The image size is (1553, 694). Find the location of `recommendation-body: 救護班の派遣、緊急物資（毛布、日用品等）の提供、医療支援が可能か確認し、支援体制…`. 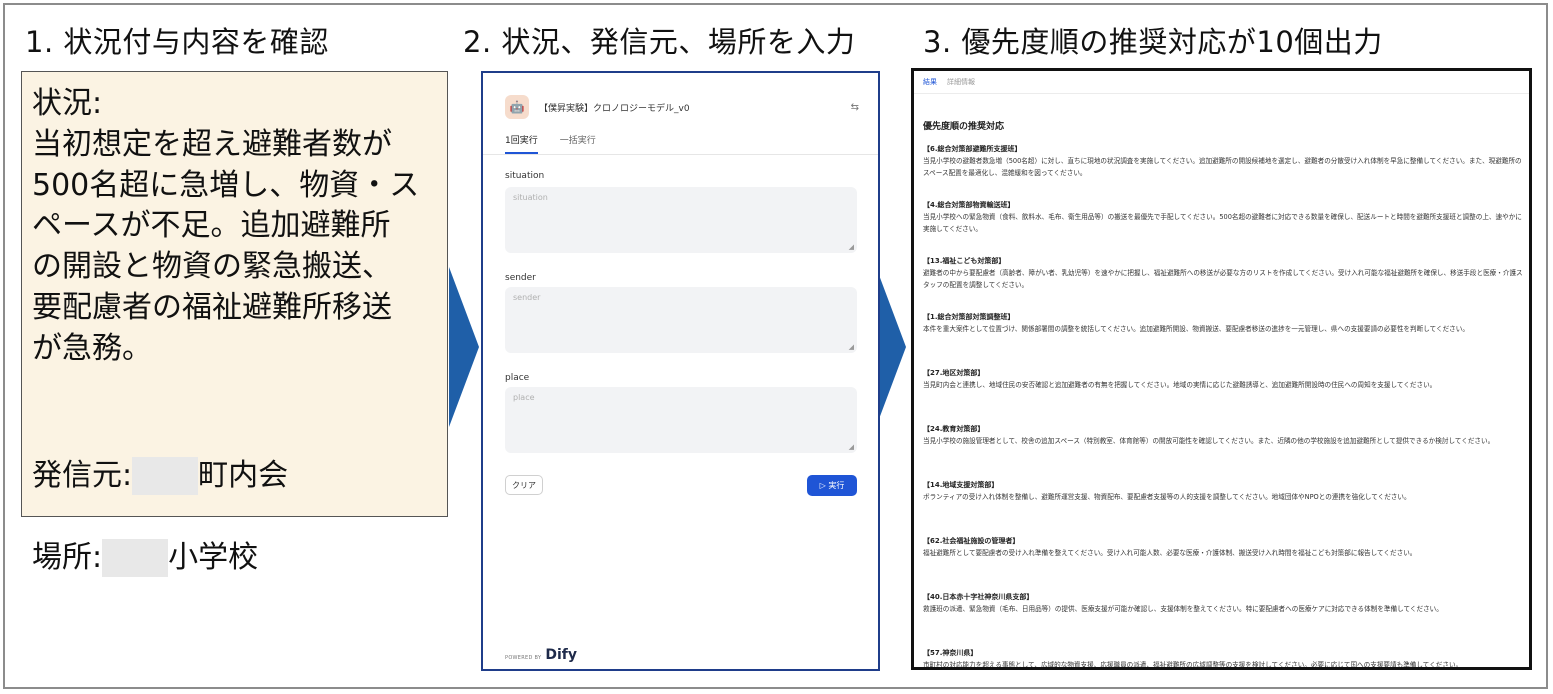

recommendation-body: 救護班の派遣、緊急物資（毛布、日用品等）の提供、医療支援が可能か確認し、支援体制… is located at coordinates (1183, 609).